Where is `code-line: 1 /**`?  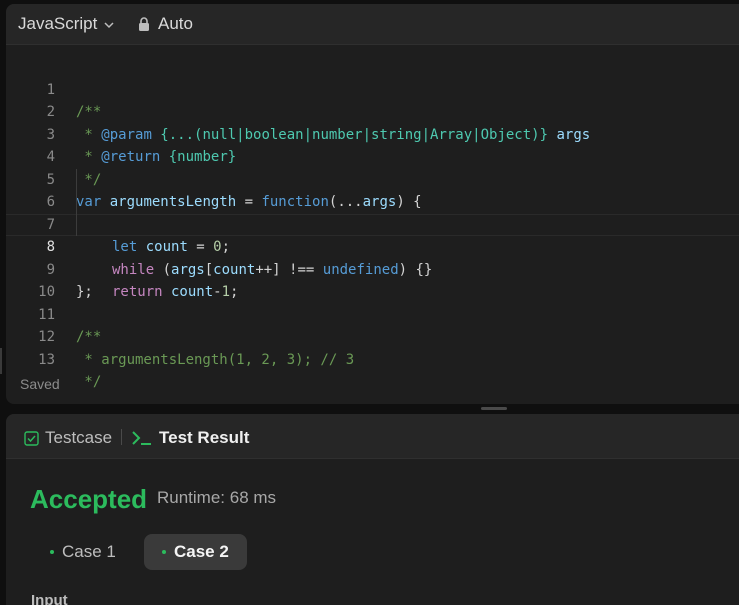 code-line: 1 /** is located at coordinates (372, 88).